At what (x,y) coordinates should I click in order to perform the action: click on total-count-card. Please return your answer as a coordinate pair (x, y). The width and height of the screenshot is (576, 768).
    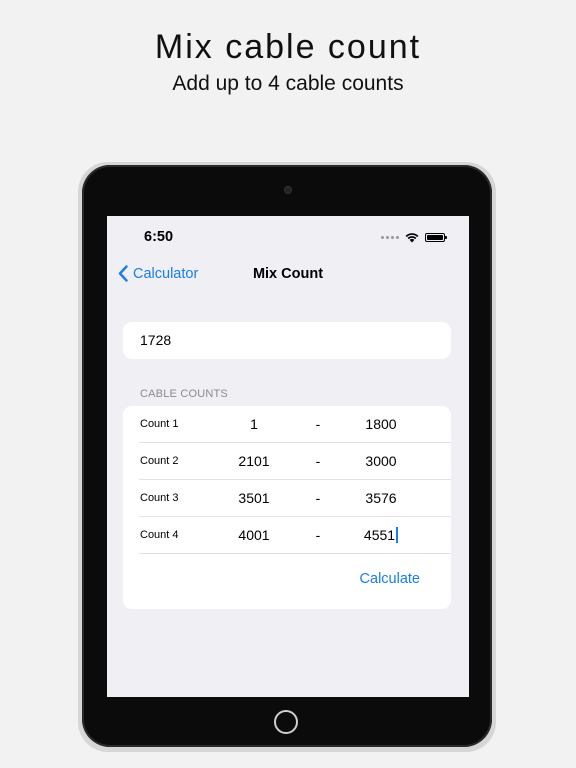
    Looking at the image, I should click on (287, 340).